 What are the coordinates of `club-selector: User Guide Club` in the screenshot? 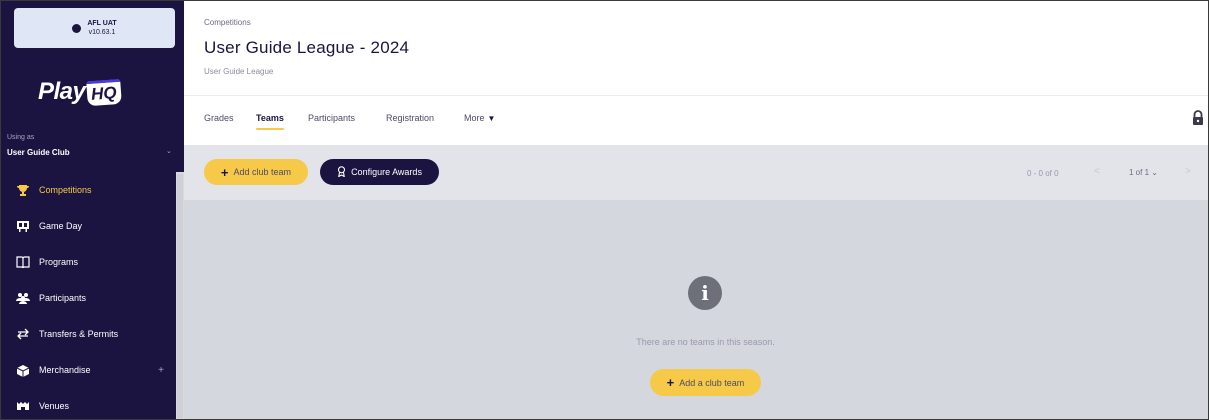 It's located at (38, 152).